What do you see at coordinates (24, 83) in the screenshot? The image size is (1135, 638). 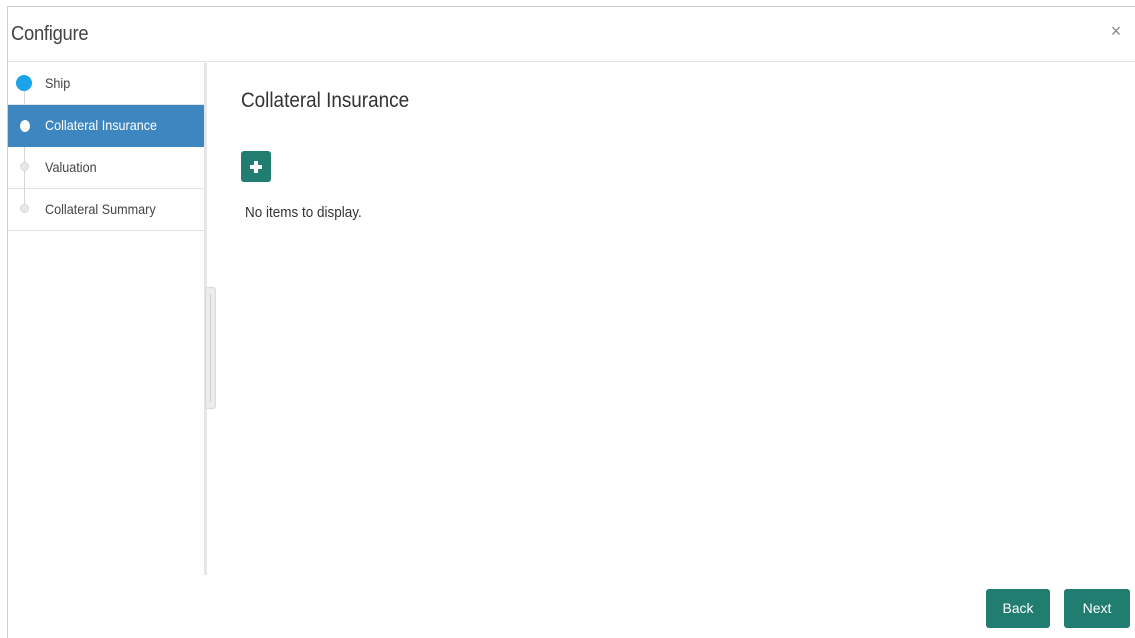 I see `step-complete-icon` at bounding box center [24, 83].